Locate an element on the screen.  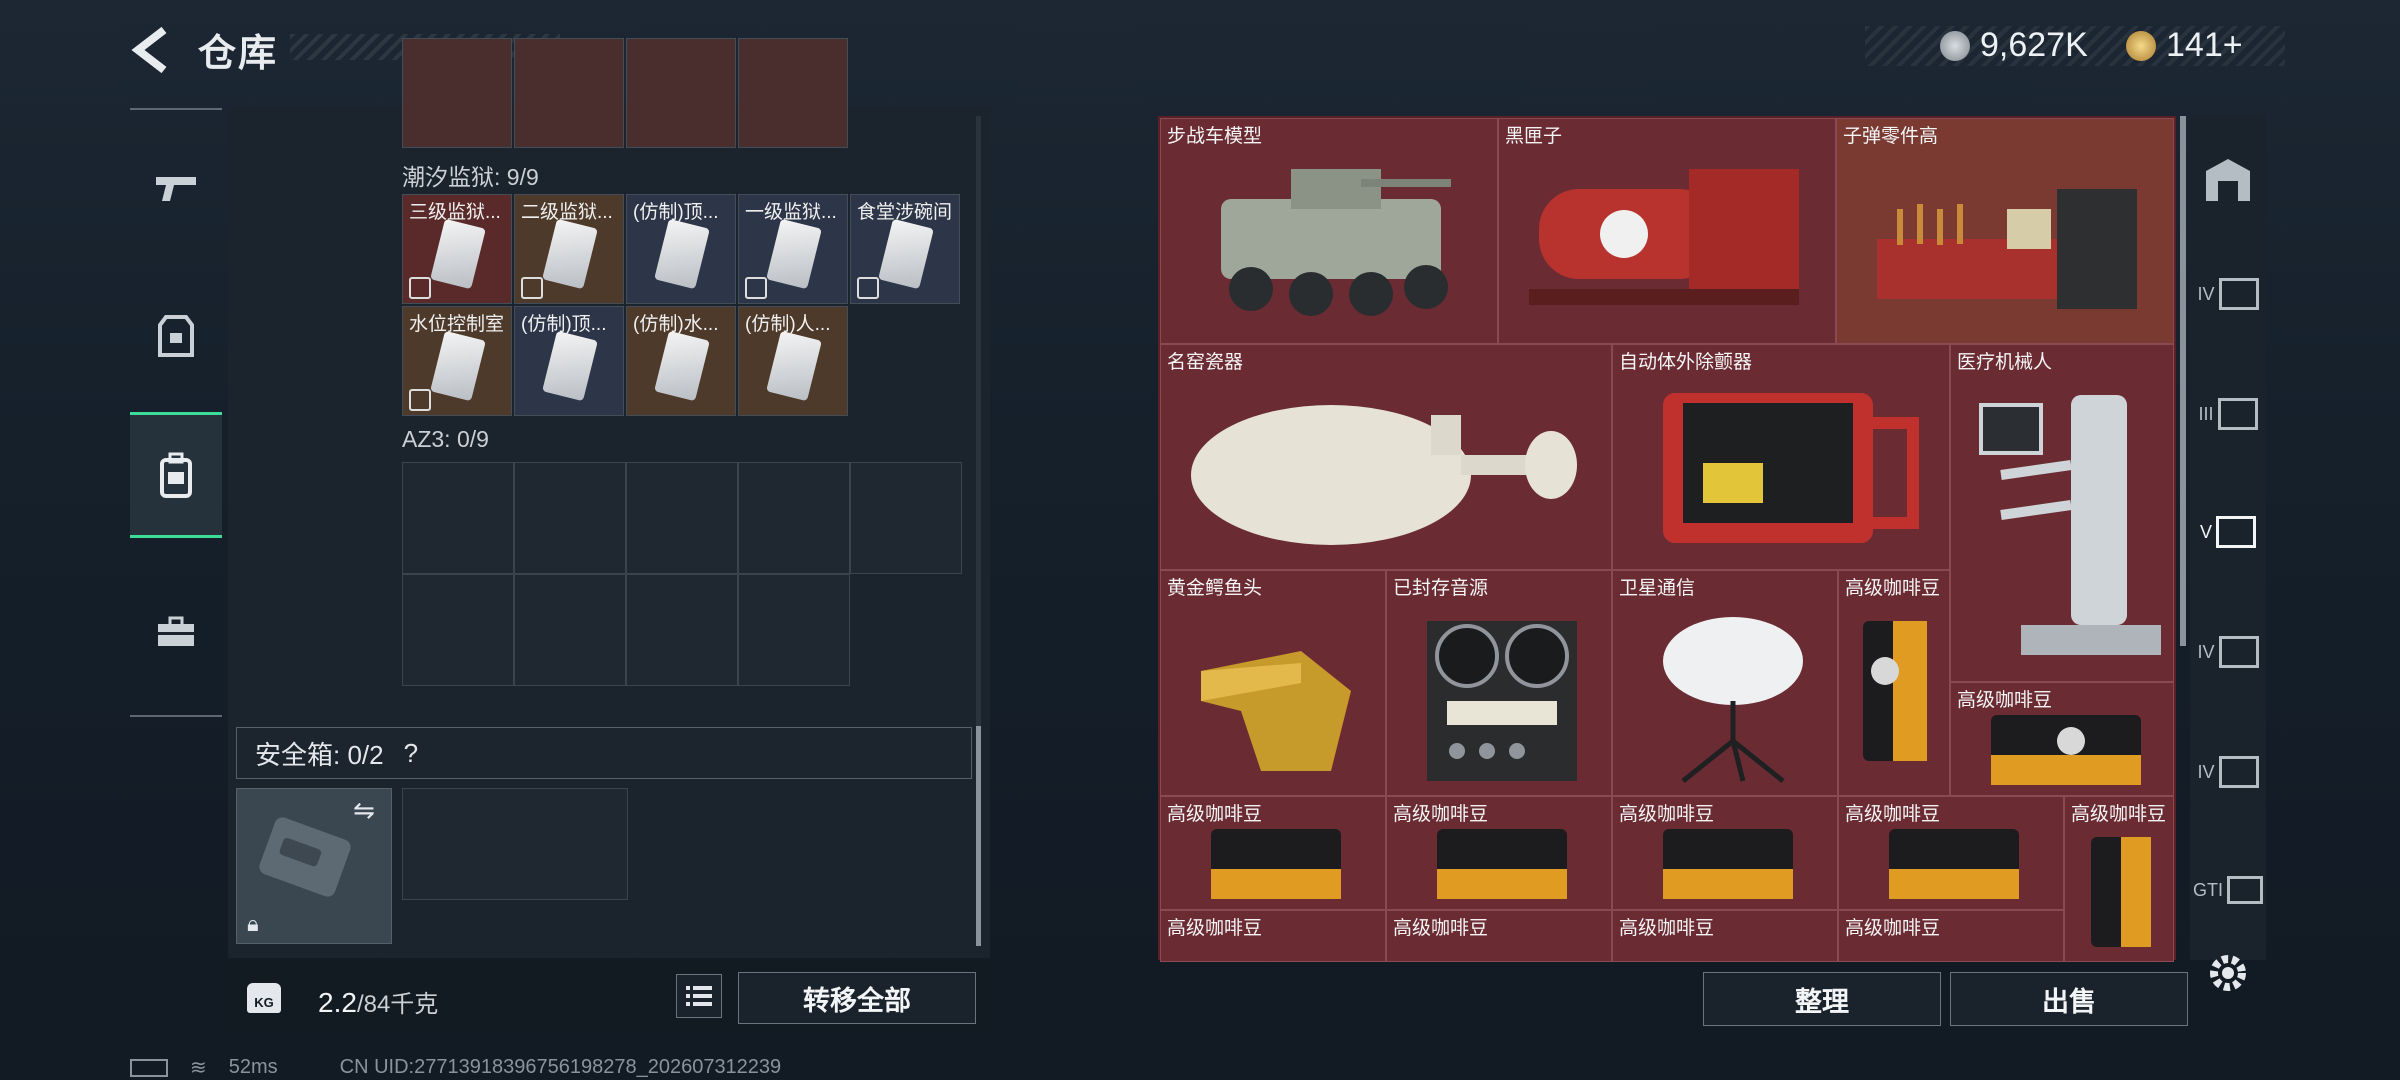
loot-scroll-thumb is located at coordinates (2183, 381).